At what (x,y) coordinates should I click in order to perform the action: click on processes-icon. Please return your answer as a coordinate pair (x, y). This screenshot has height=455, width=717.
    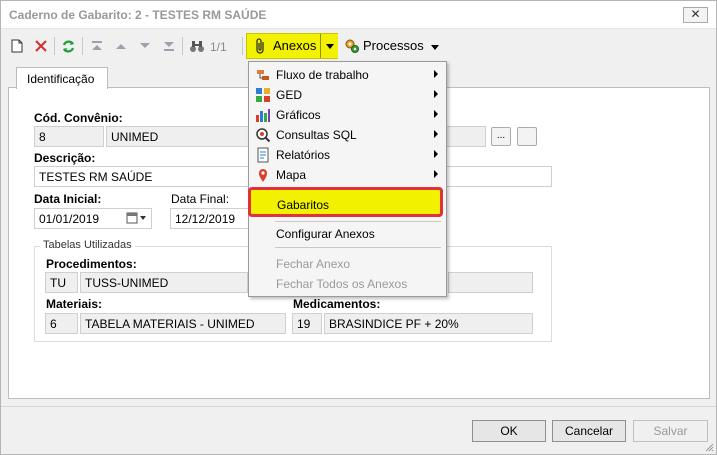
    Looking at the image, I should click on (352, 46).